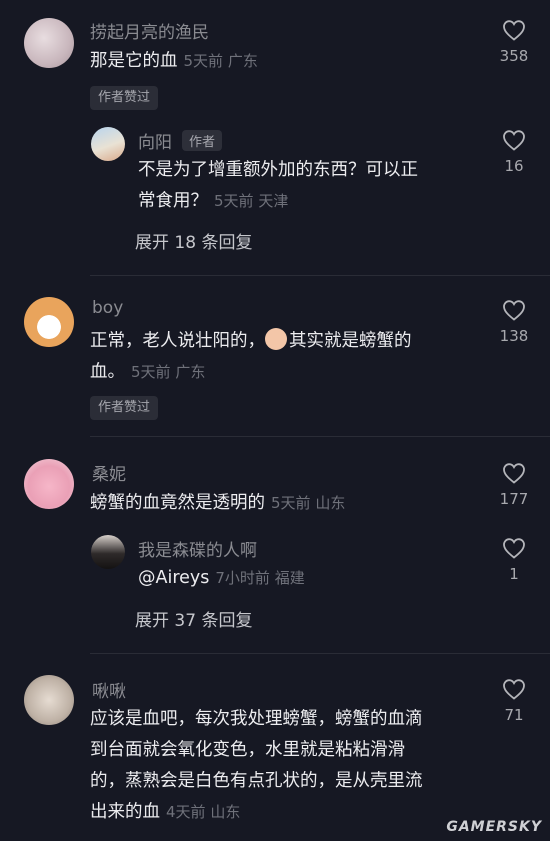 This screenshot has width=550, height=841. Describe the element at coordinates (289, 578) in the screenshot. I see `reply-location: 福建` at that location.